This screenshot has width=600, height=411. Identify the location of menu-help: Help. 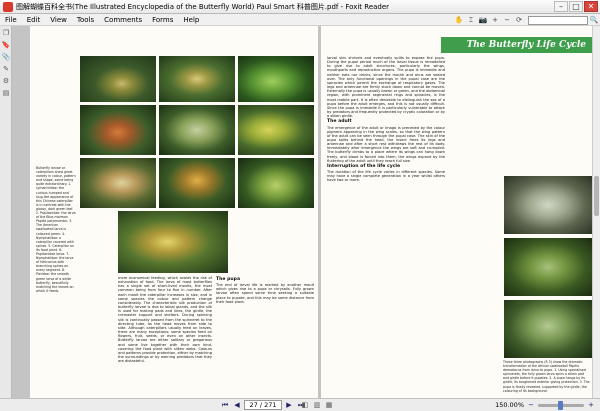
(191, 20).